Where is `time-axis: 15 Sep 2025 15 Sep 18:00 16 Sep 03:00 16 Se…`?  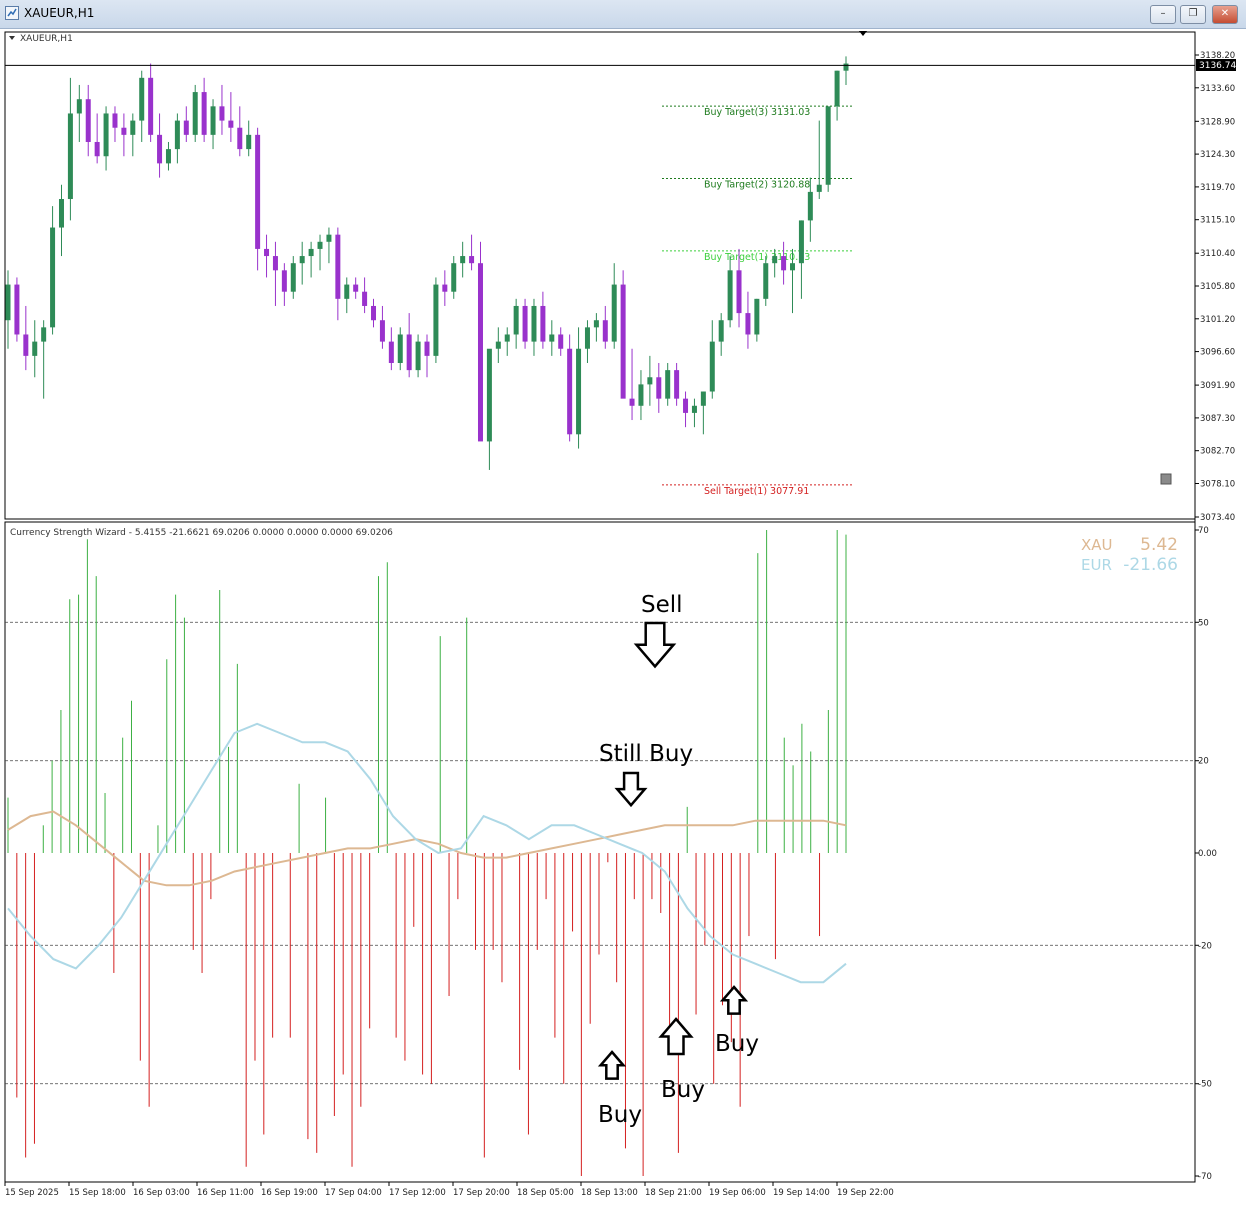 time-axis: 15 Sep 2025 15 Sep 18:00 16 Sep 03:00 16 Se… is located at coordinates (449, 1190).